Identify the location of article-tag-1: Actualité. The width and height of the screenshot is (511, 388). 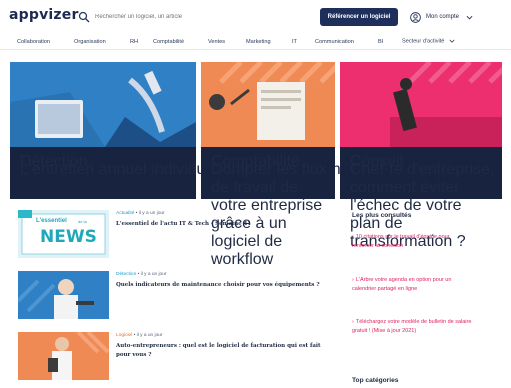
(125, 213).